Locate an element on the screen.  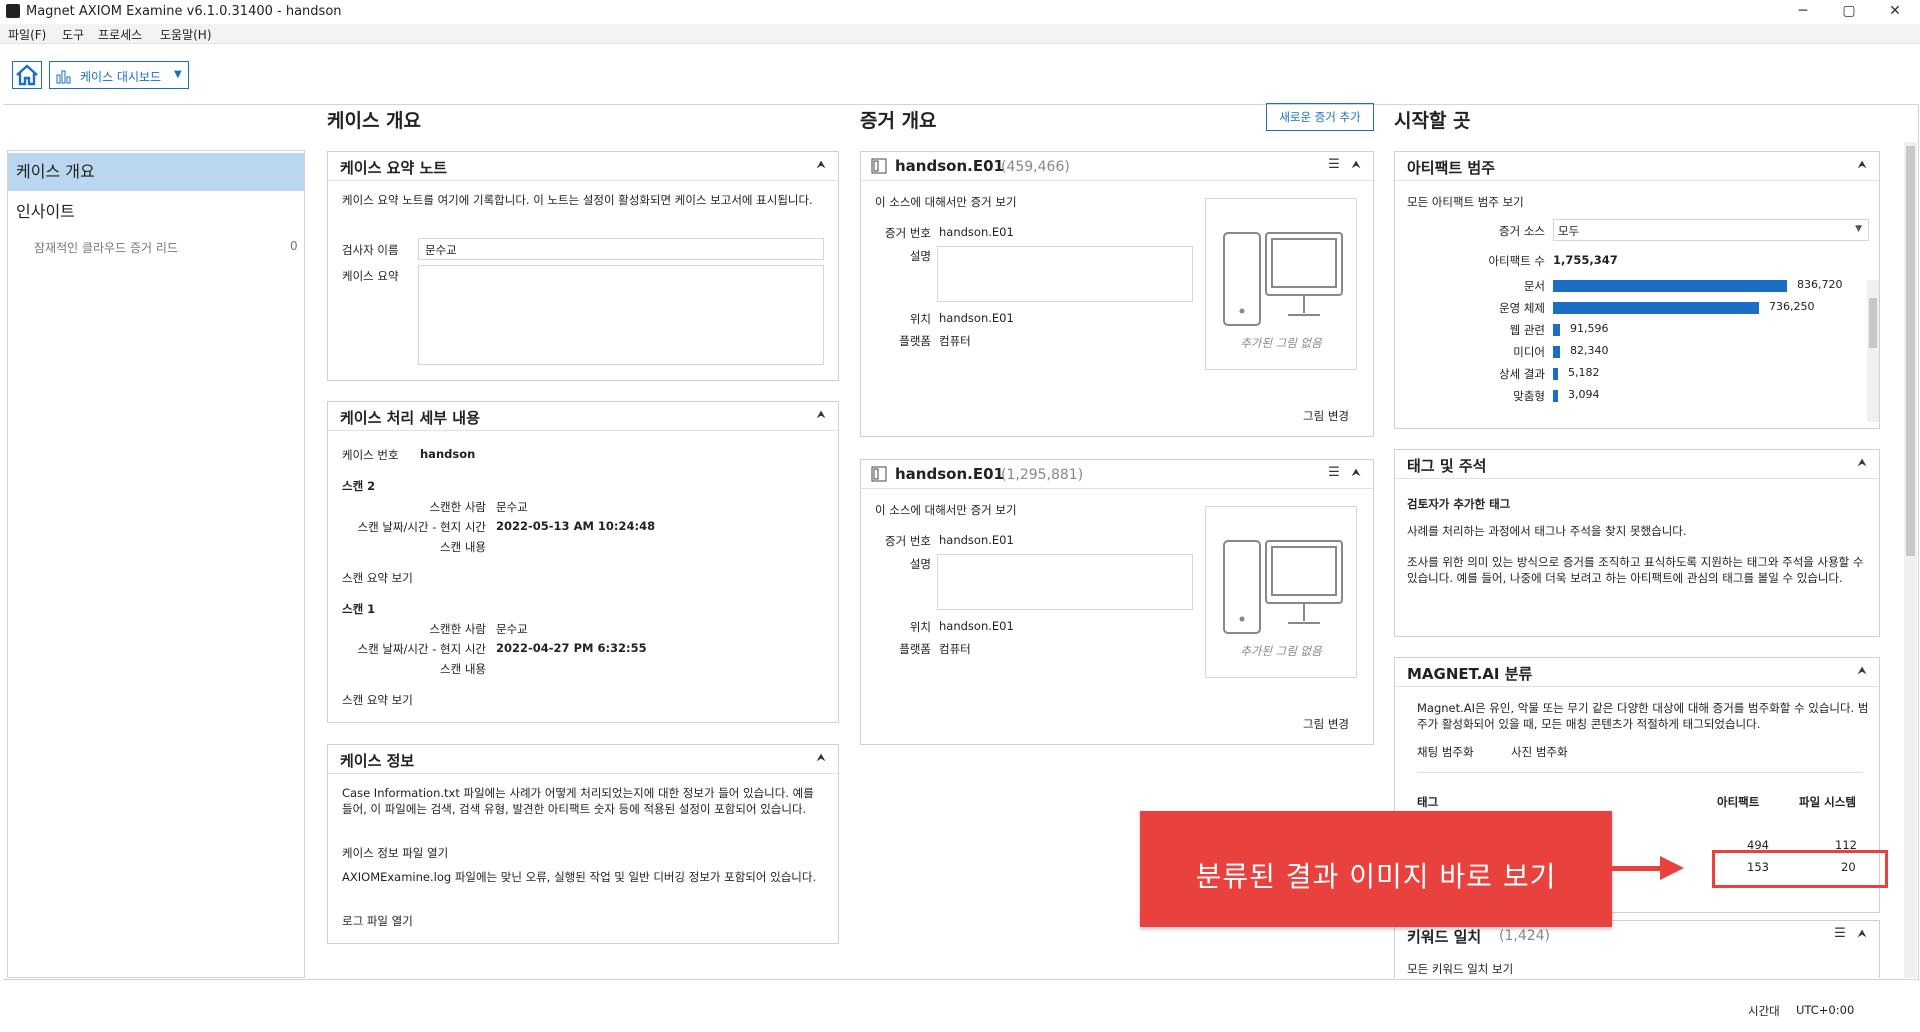
main-scrollbar is located at coordinates (1910, 560).